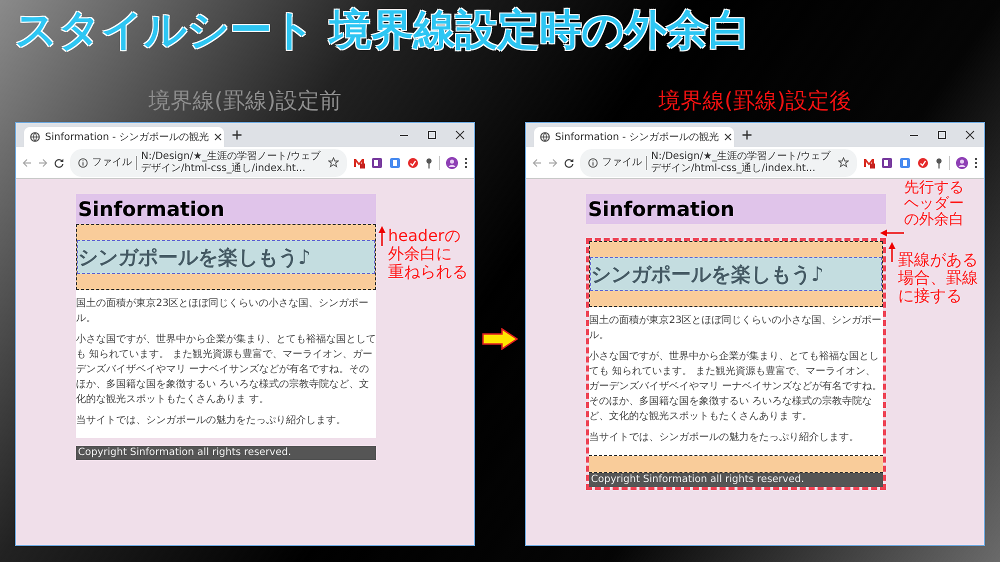 The height and width of the screenshot is (562, 1000). What do you see at coordinates (383, 30) in the screenshot?
I see `slide-title: スタイルシート 境界線設定時の外余白` at bounding box center [383, 30].